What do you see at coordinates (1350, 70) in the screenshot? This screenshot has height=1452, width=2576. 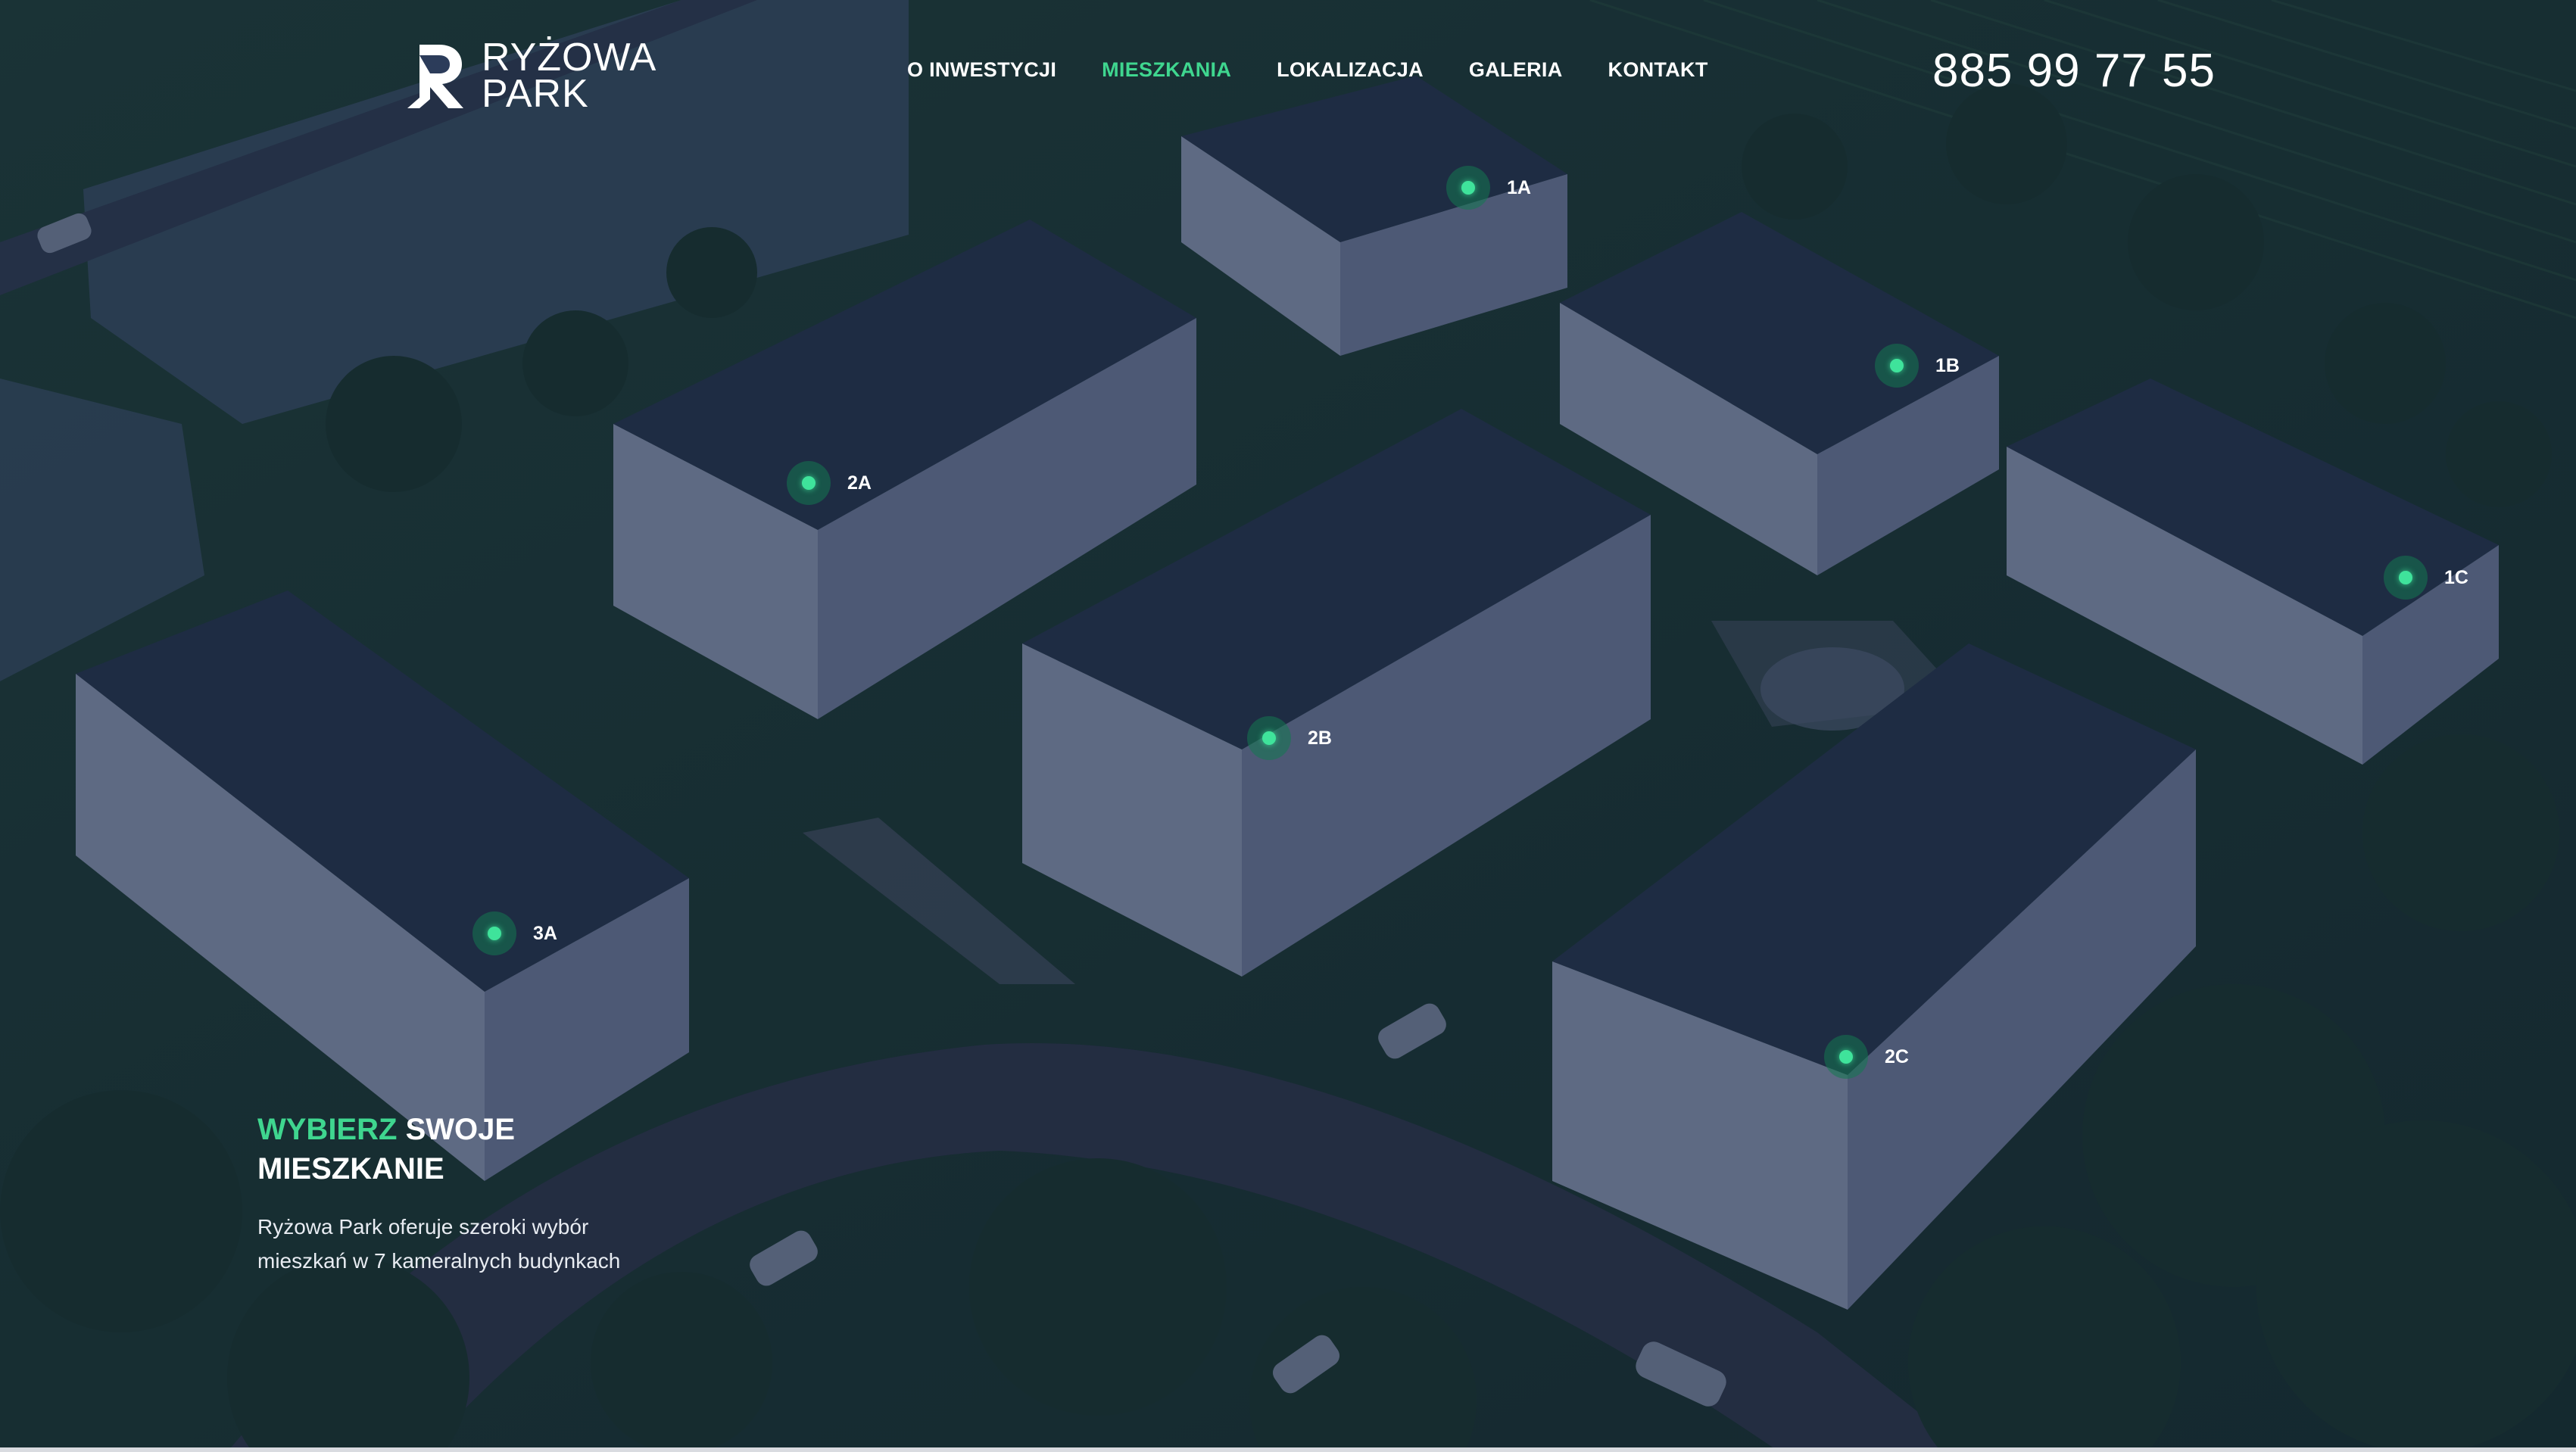 I see `nav-item-lokalizacja: LOKALIZACJA` at bounding box center [1350, 70].